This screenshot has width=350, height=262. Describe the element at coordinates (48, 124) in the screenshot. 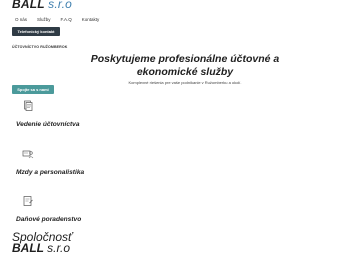

I see `service-label: Vedenie účtovníctva` at that location.